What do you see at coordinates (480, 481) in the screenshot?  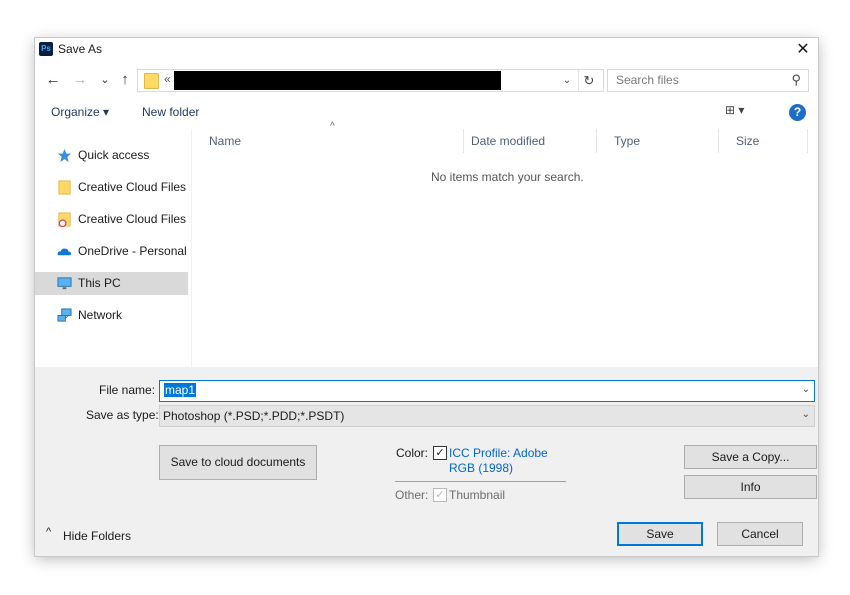 I see `divider` at bounding box center [480, 481].